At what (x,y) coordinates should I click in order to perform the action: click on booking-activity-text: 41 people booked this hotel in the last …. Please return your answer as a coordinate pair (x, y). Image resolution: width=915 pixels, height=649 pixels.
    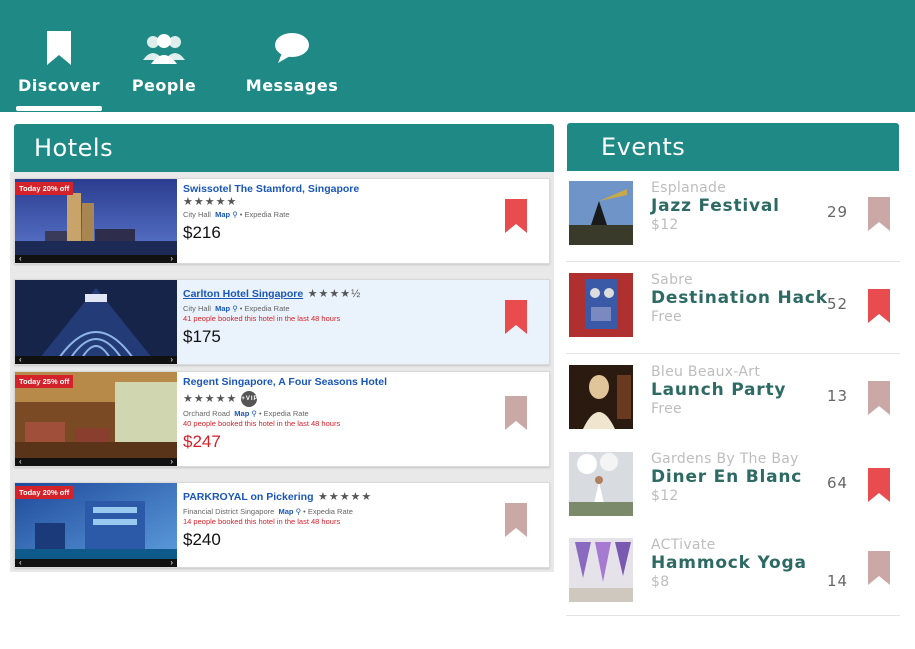
    Looking at the image, I should click on (262, 318).